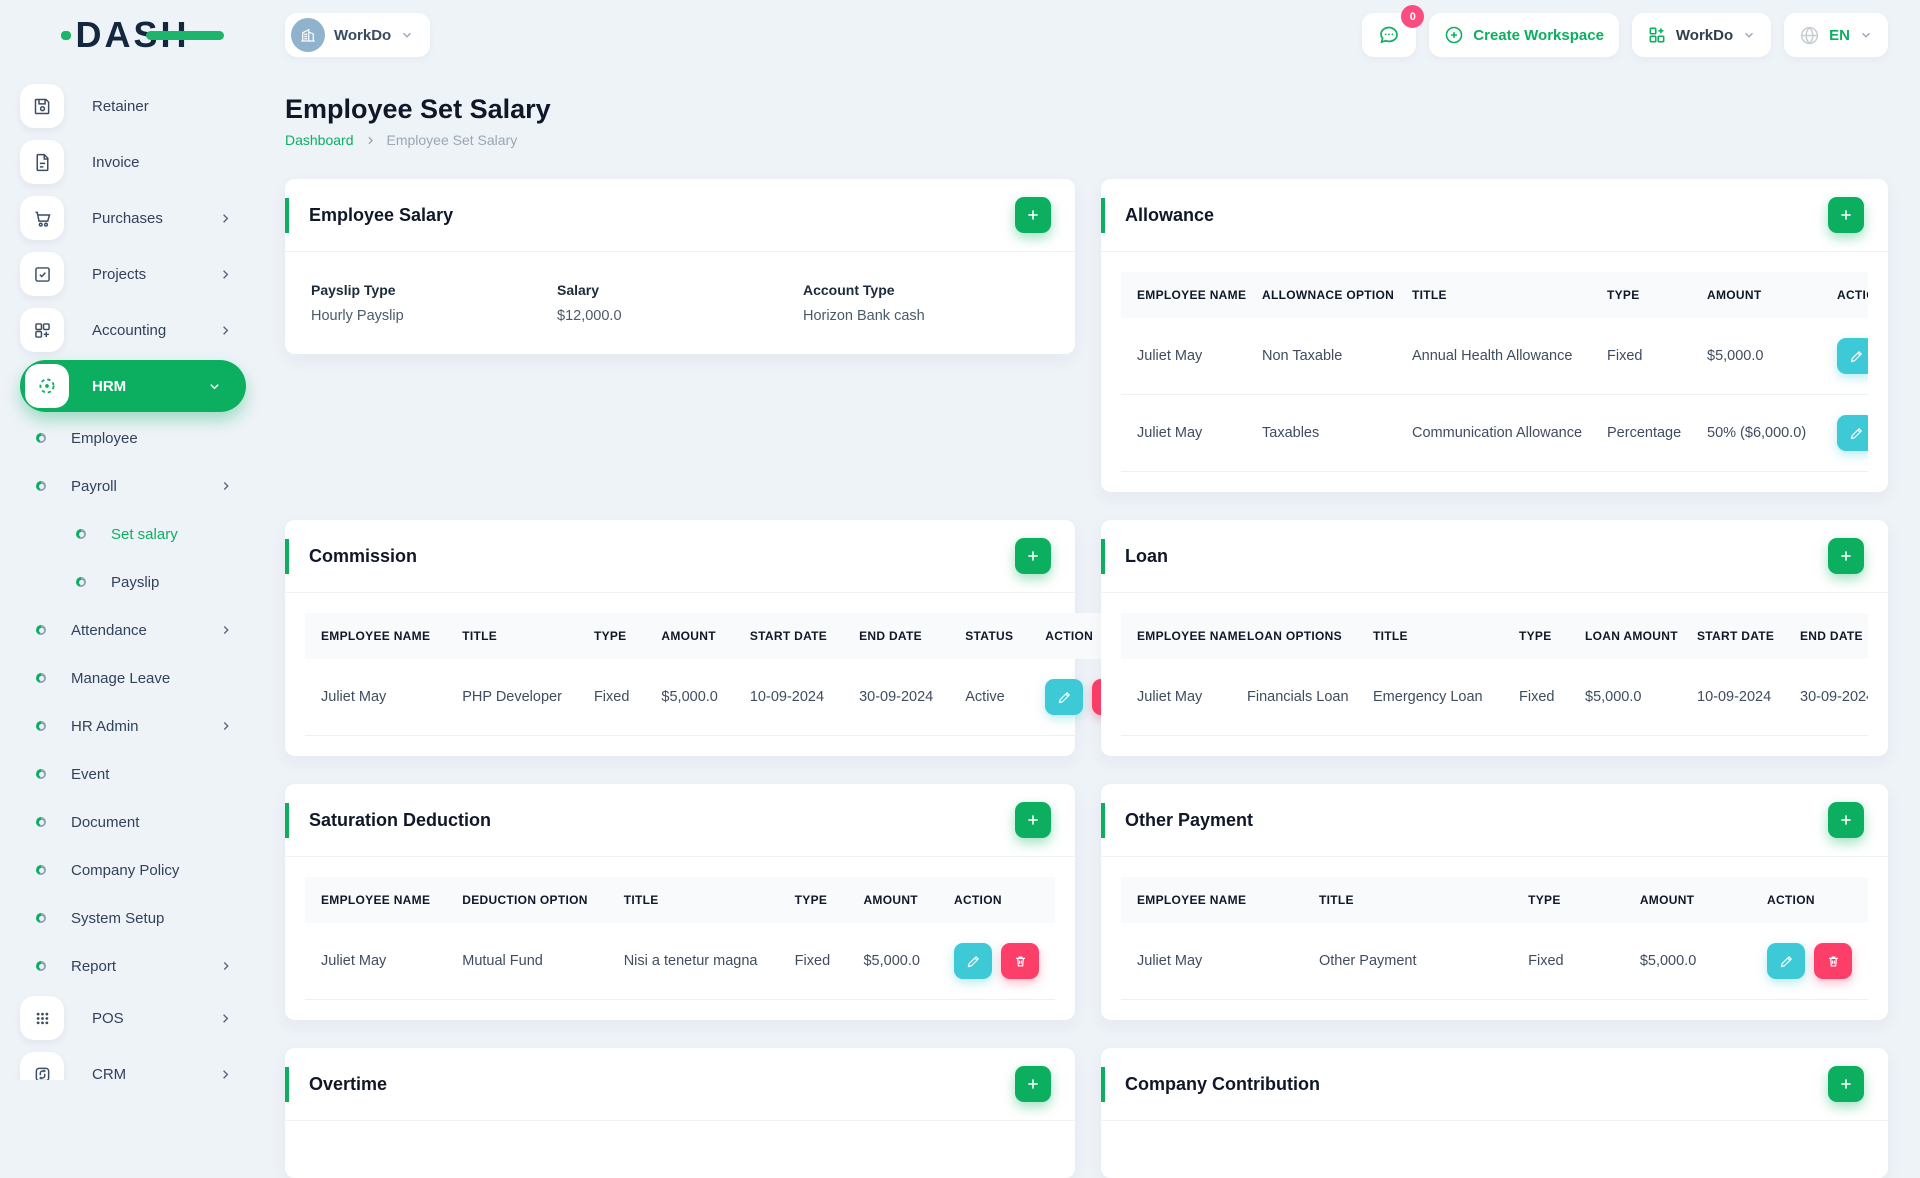  Describe the element at coordinates (1494, 556) in the screenshot. I see `card-header: Loan` at that location.